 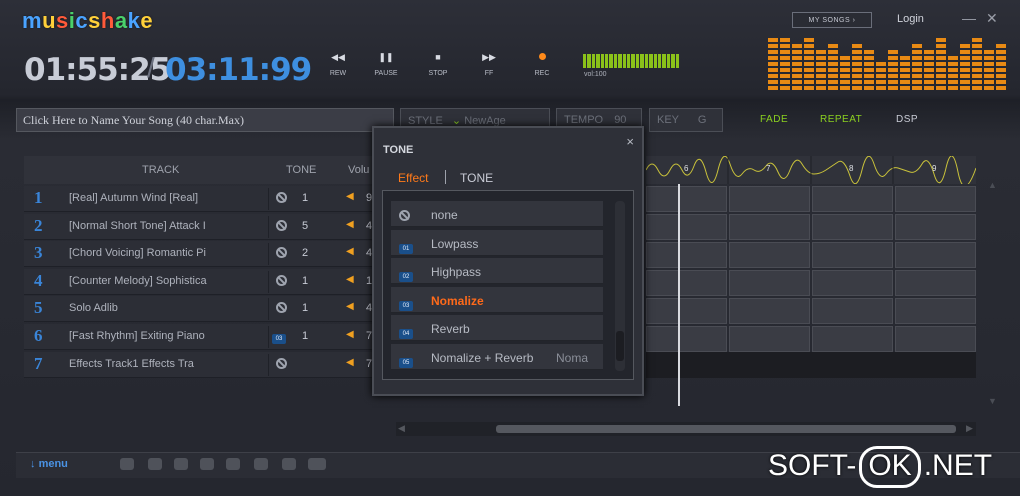 I want to click on track-row: 1 [Real] Autumn Wind [Real] 1 ◀ 9, so click(x=212, y=199).